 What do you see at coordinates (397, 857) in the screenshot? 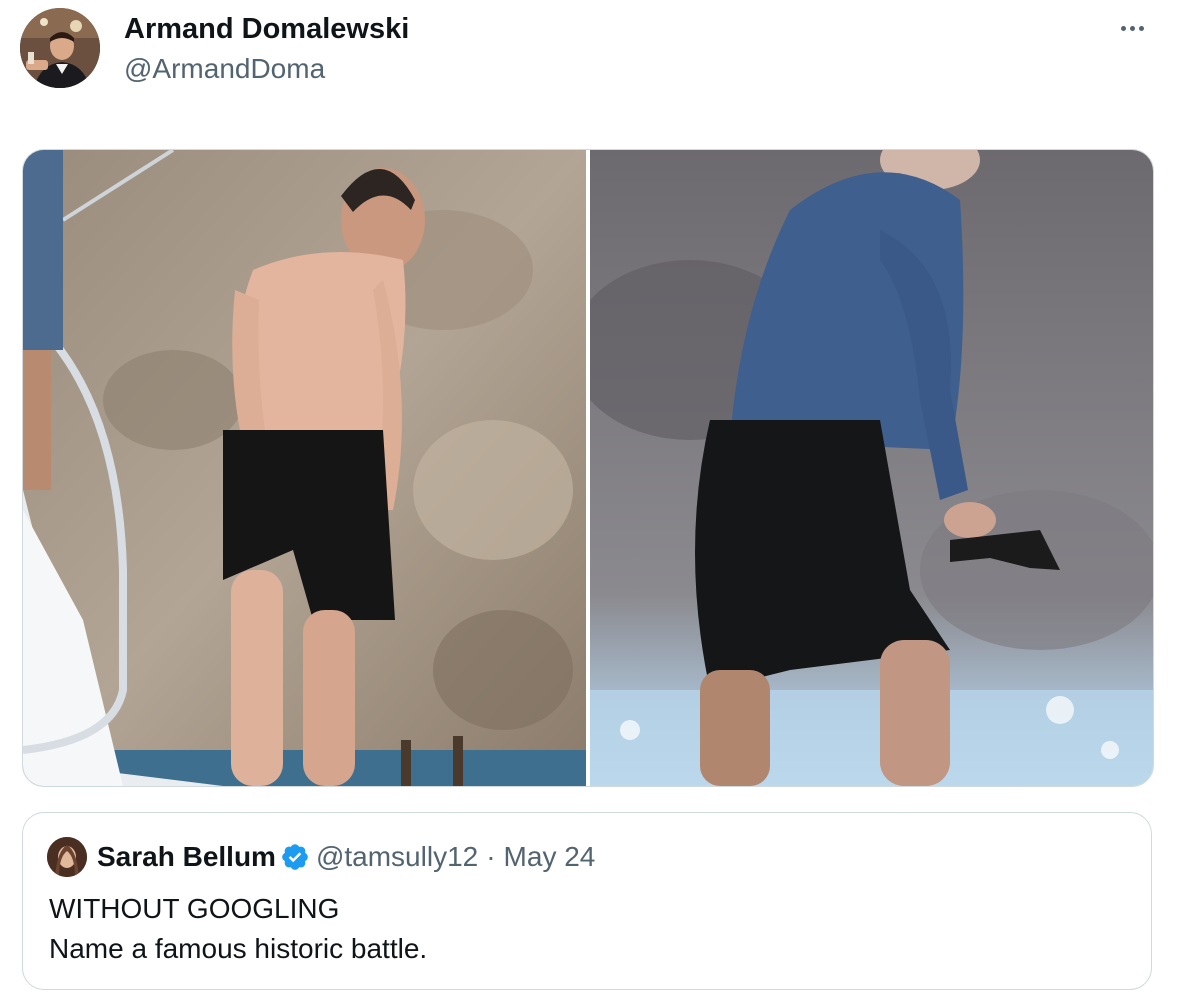
I see `quoted-author-handle: @tamsully12` at bounding box center [397, 857].